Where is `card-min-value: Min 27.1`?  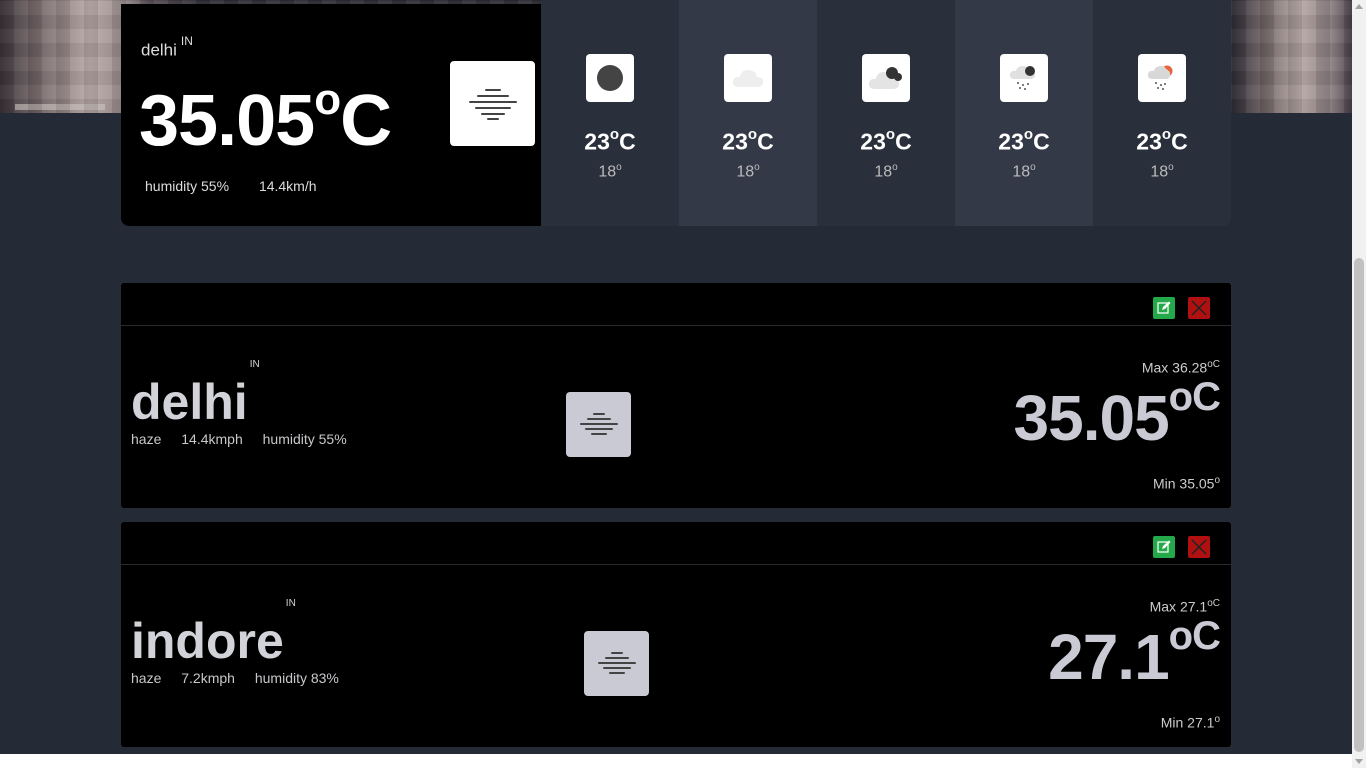
card-min-value: Min 27.1 is located at coordinates (1187, 722).